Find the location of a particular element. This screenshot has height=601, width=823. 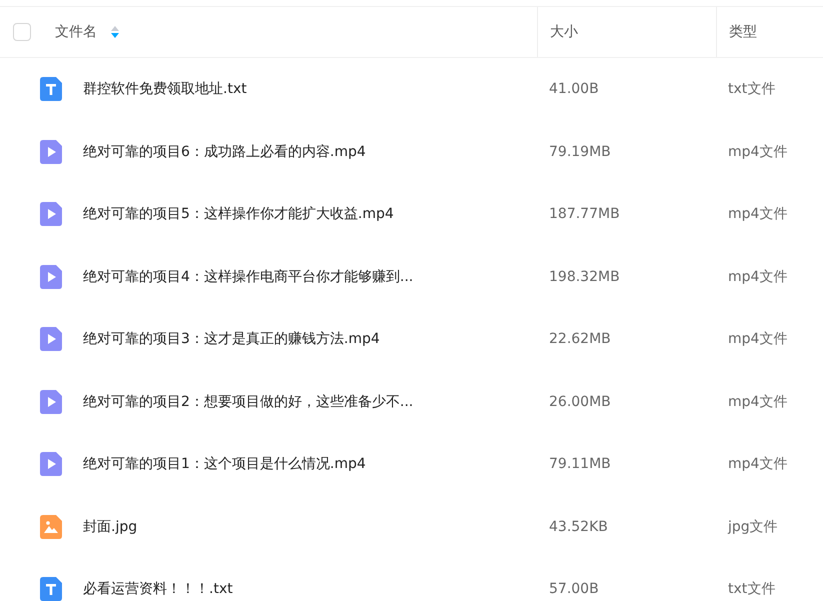

file-size: 79.19MB is located at coordinates (580, 152).